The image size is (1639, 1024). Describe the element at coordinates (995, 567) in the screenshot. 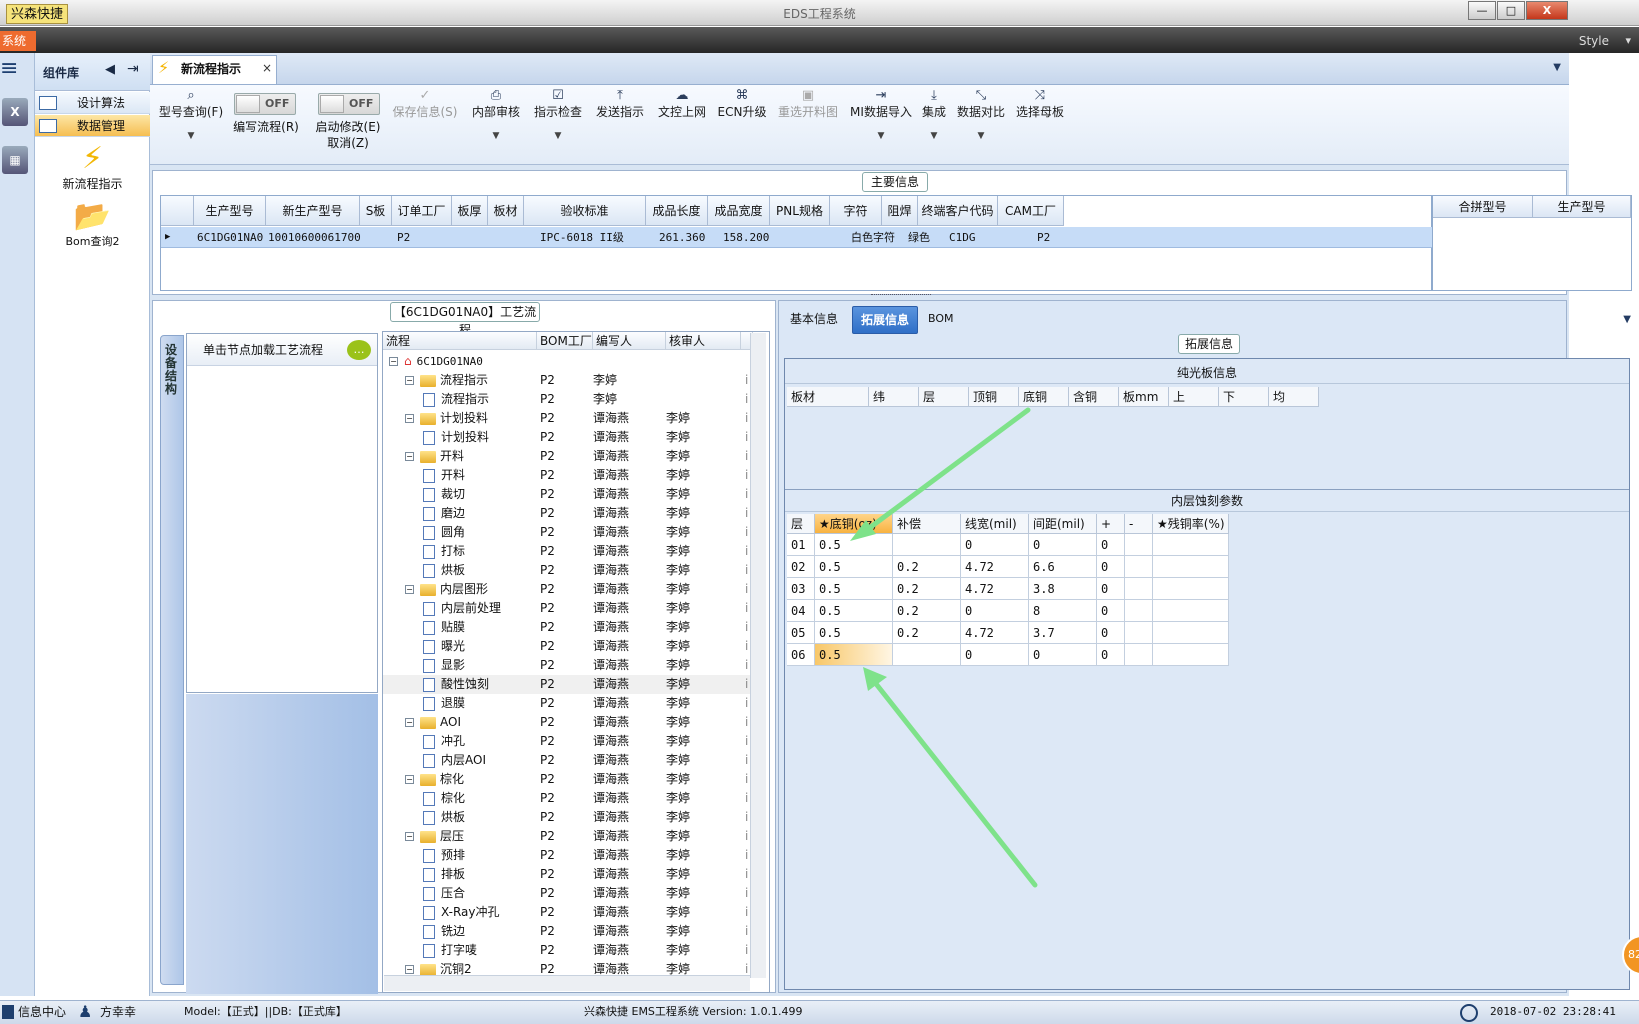

I see `table-cell: 4.72` at that location.